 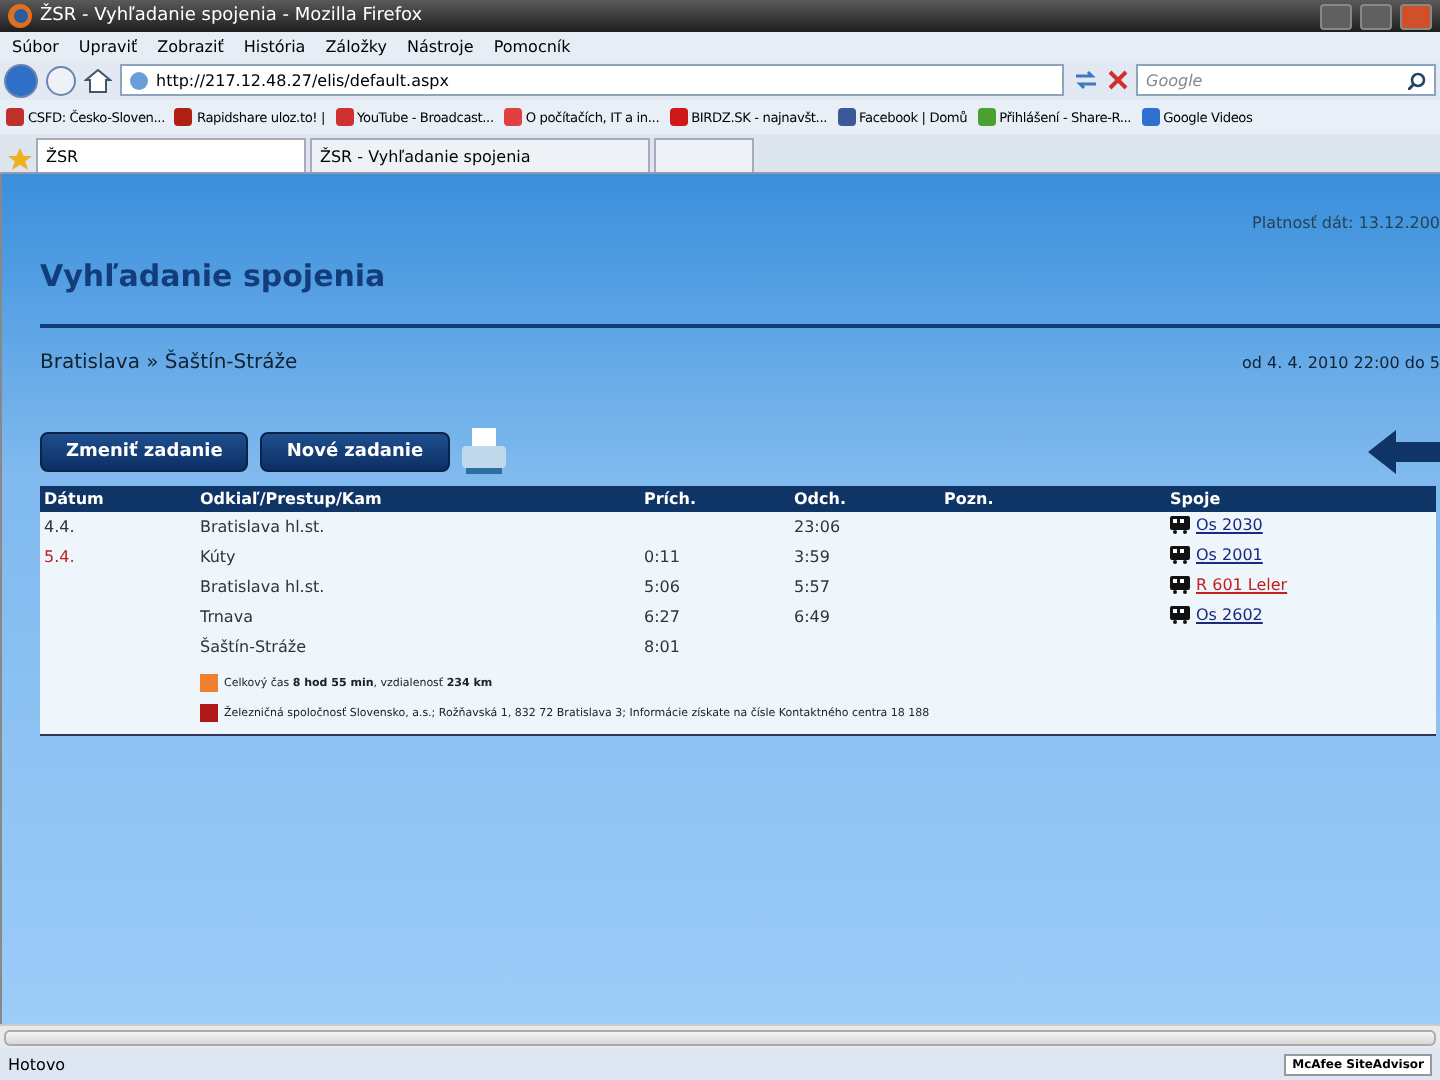 What do you see at coordinates (812, 557) in the screenshot?
I see `departure-cell-text: 3:59` at bounding box center [812, 557].